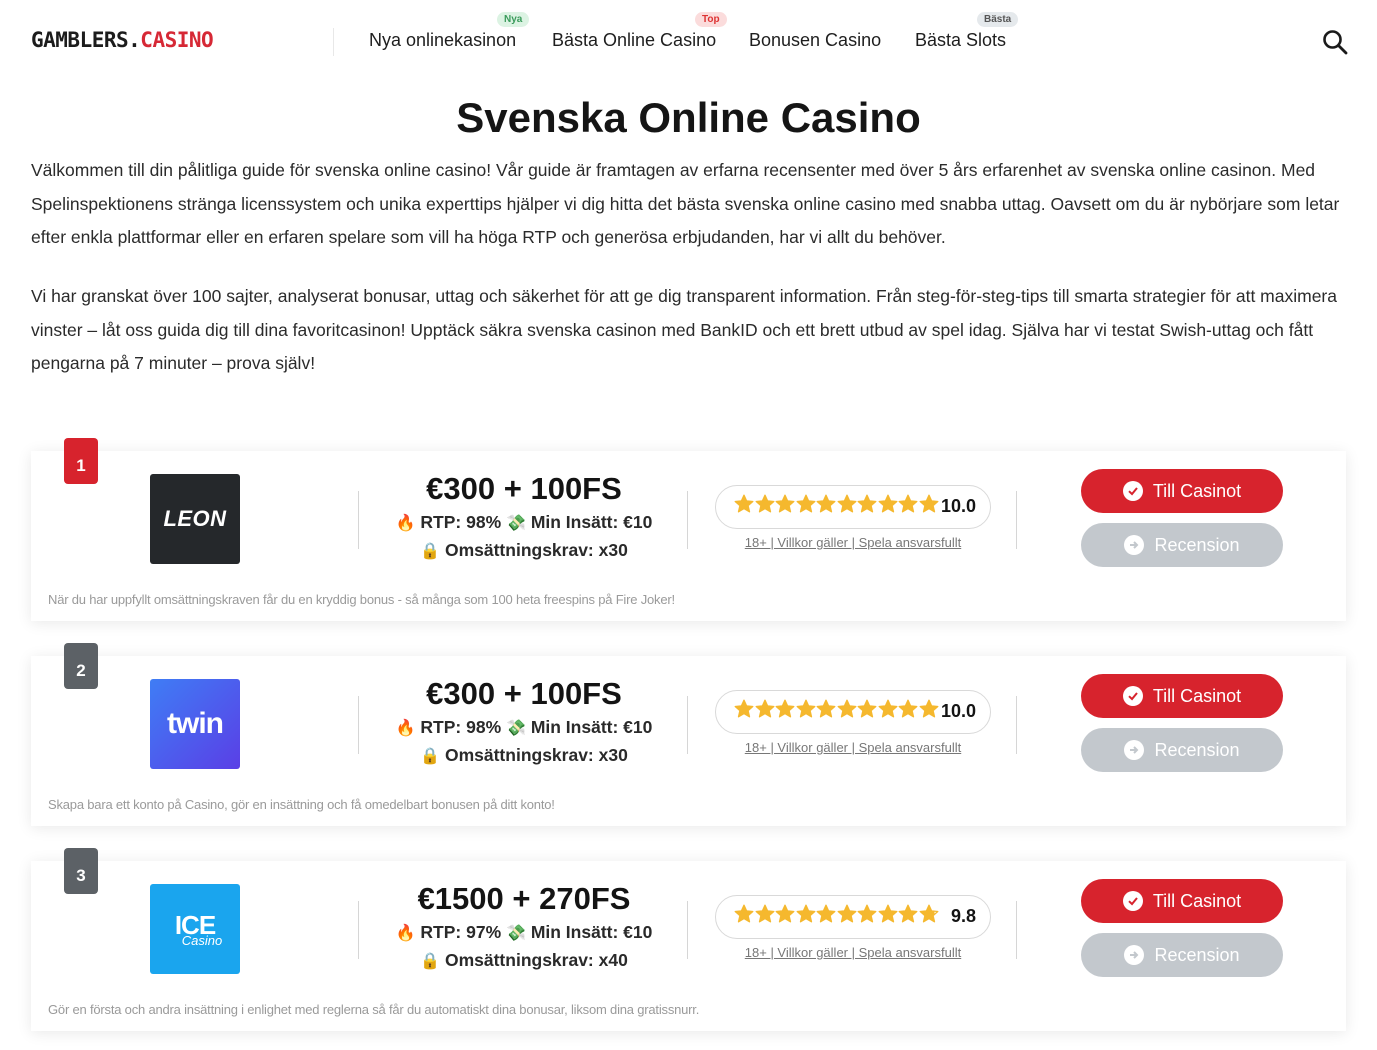 This screenshot has width=1377, height=1050. I want to click on rank-badge: 2, so click(81, 666).